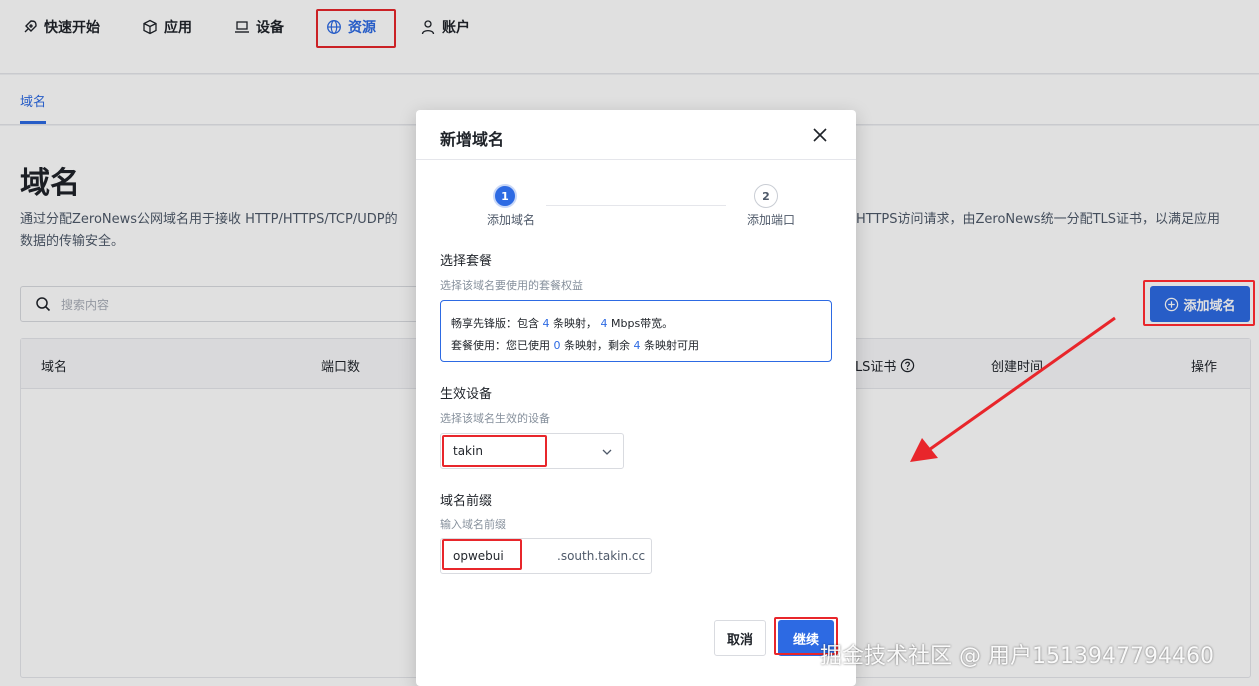 The width and height of the screenshot is (1259, 686). What do you see at coordinates (636, 135) in the screenshot?
I see `dialog-header: 新增域名` at bounding box center [636, 135].